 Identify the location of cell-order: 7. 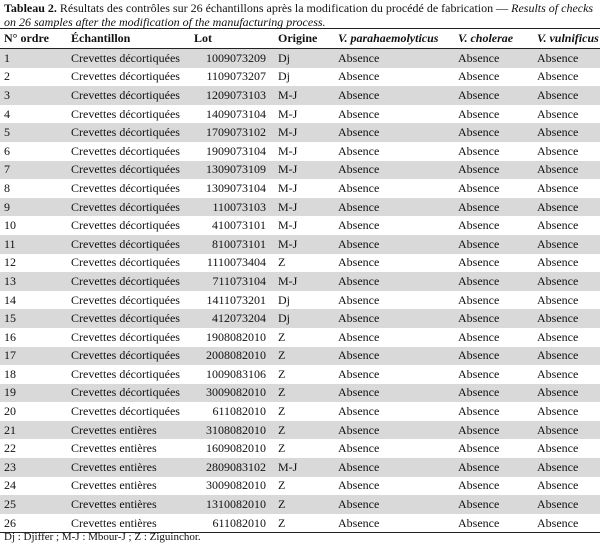
(33, 170).